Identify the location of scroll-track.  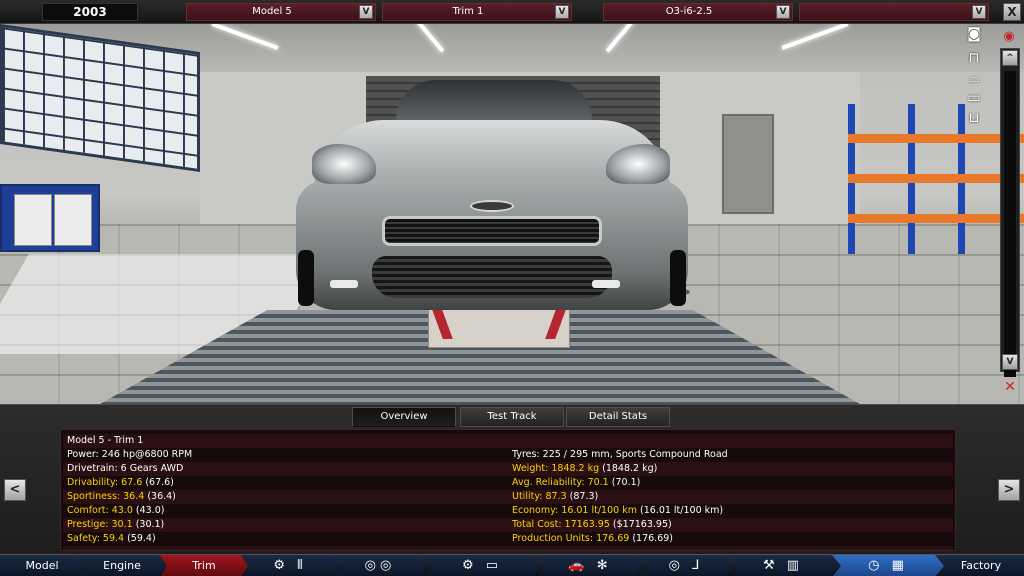
(1010, 224).